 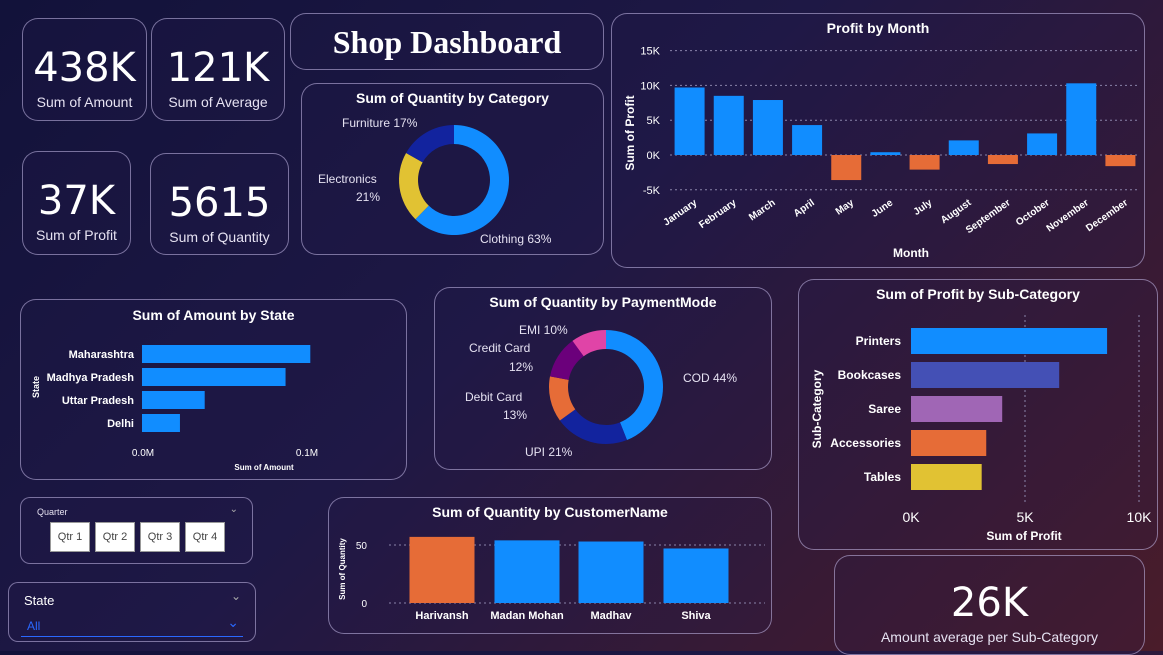 I want to click on slice-furniture, so click(x=430, y=144).